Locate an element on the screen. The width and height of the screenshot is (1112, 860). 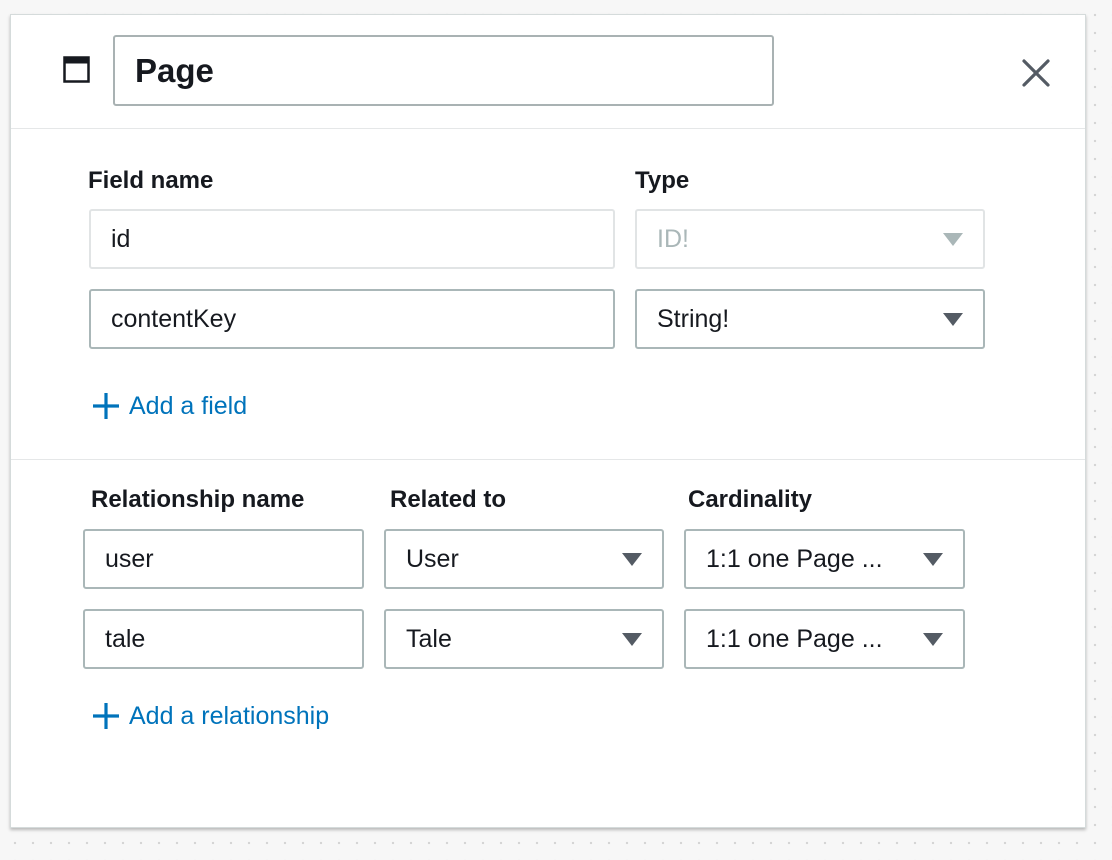
relationship-name-header: Relationship name is located at coordinates (198, 499).